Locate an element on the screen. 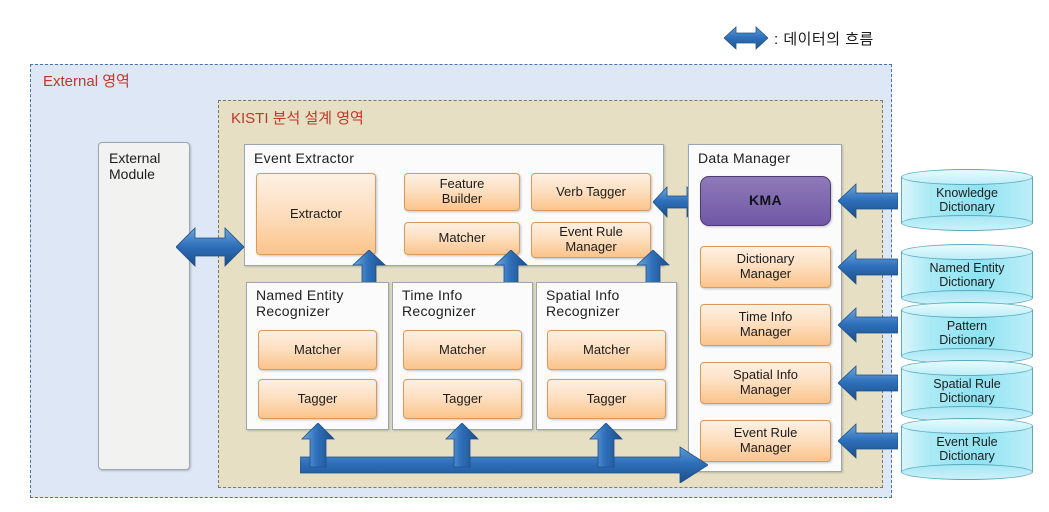  arrow-event-rule-dict-to-manager is located at coordinates (868, 441).